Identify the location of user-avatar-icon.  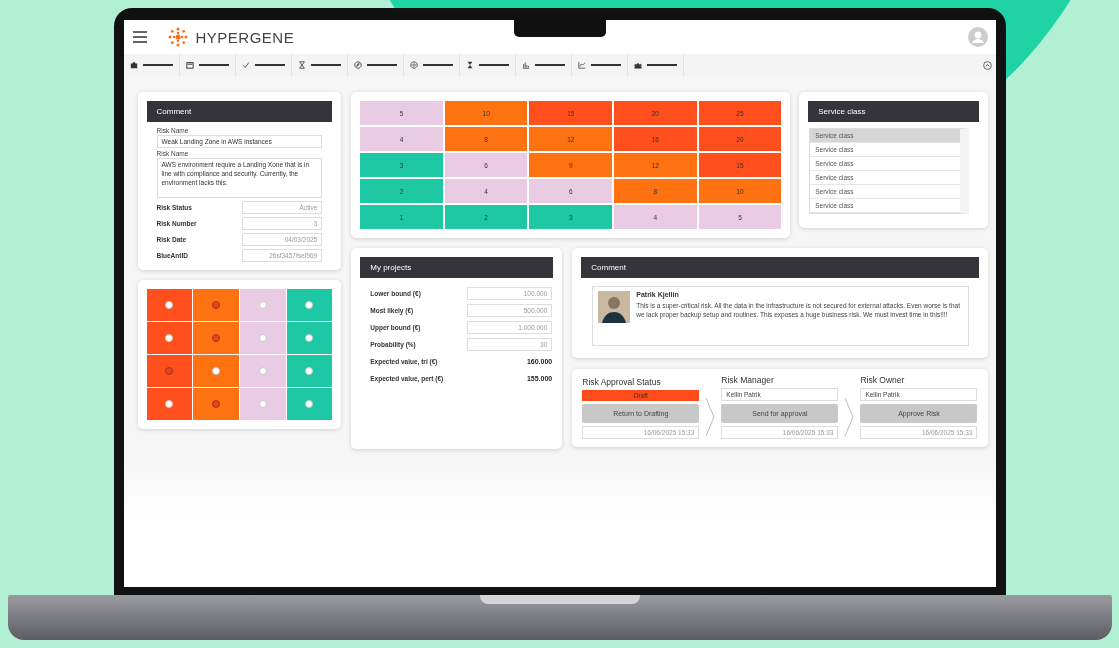
(977, 37).